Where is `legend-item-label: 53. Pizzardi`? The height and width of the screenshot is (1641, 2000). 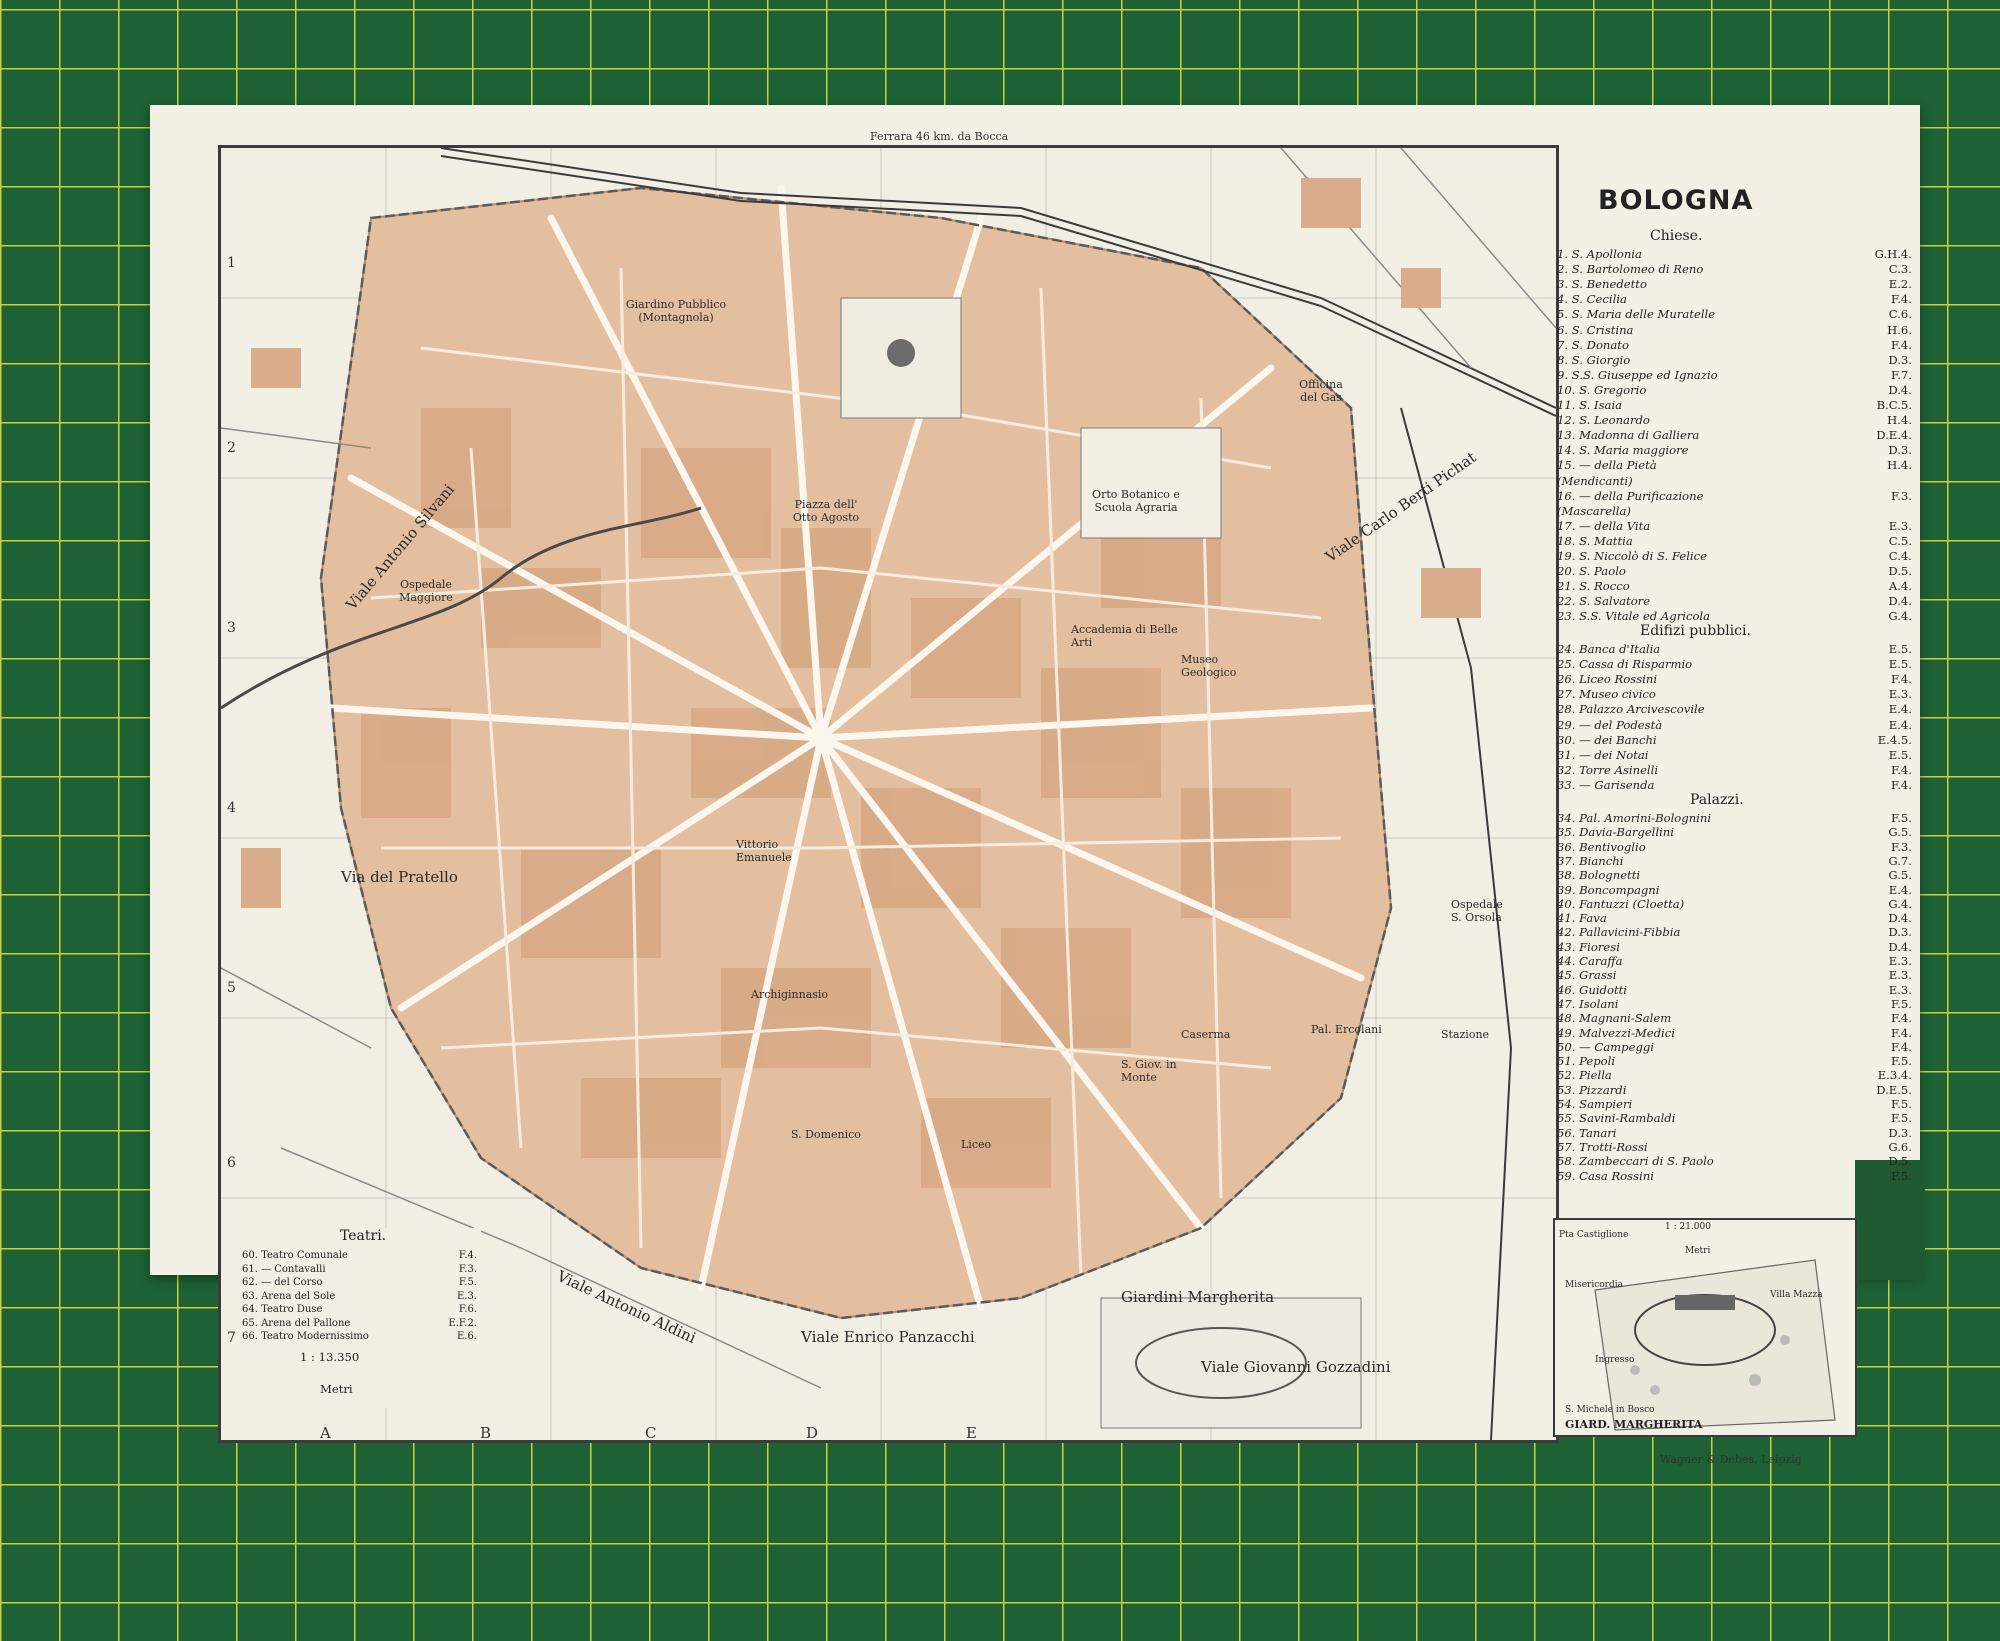
legend-item-label: 53. Pizzardi is located at coordinates (1592, 1089).